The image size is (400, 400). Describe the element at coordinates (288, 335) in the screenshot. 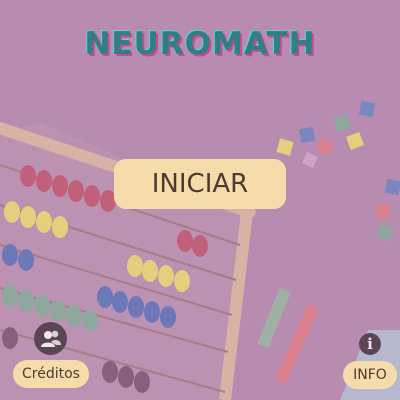

I see `counting-rods-illustration` at that location.